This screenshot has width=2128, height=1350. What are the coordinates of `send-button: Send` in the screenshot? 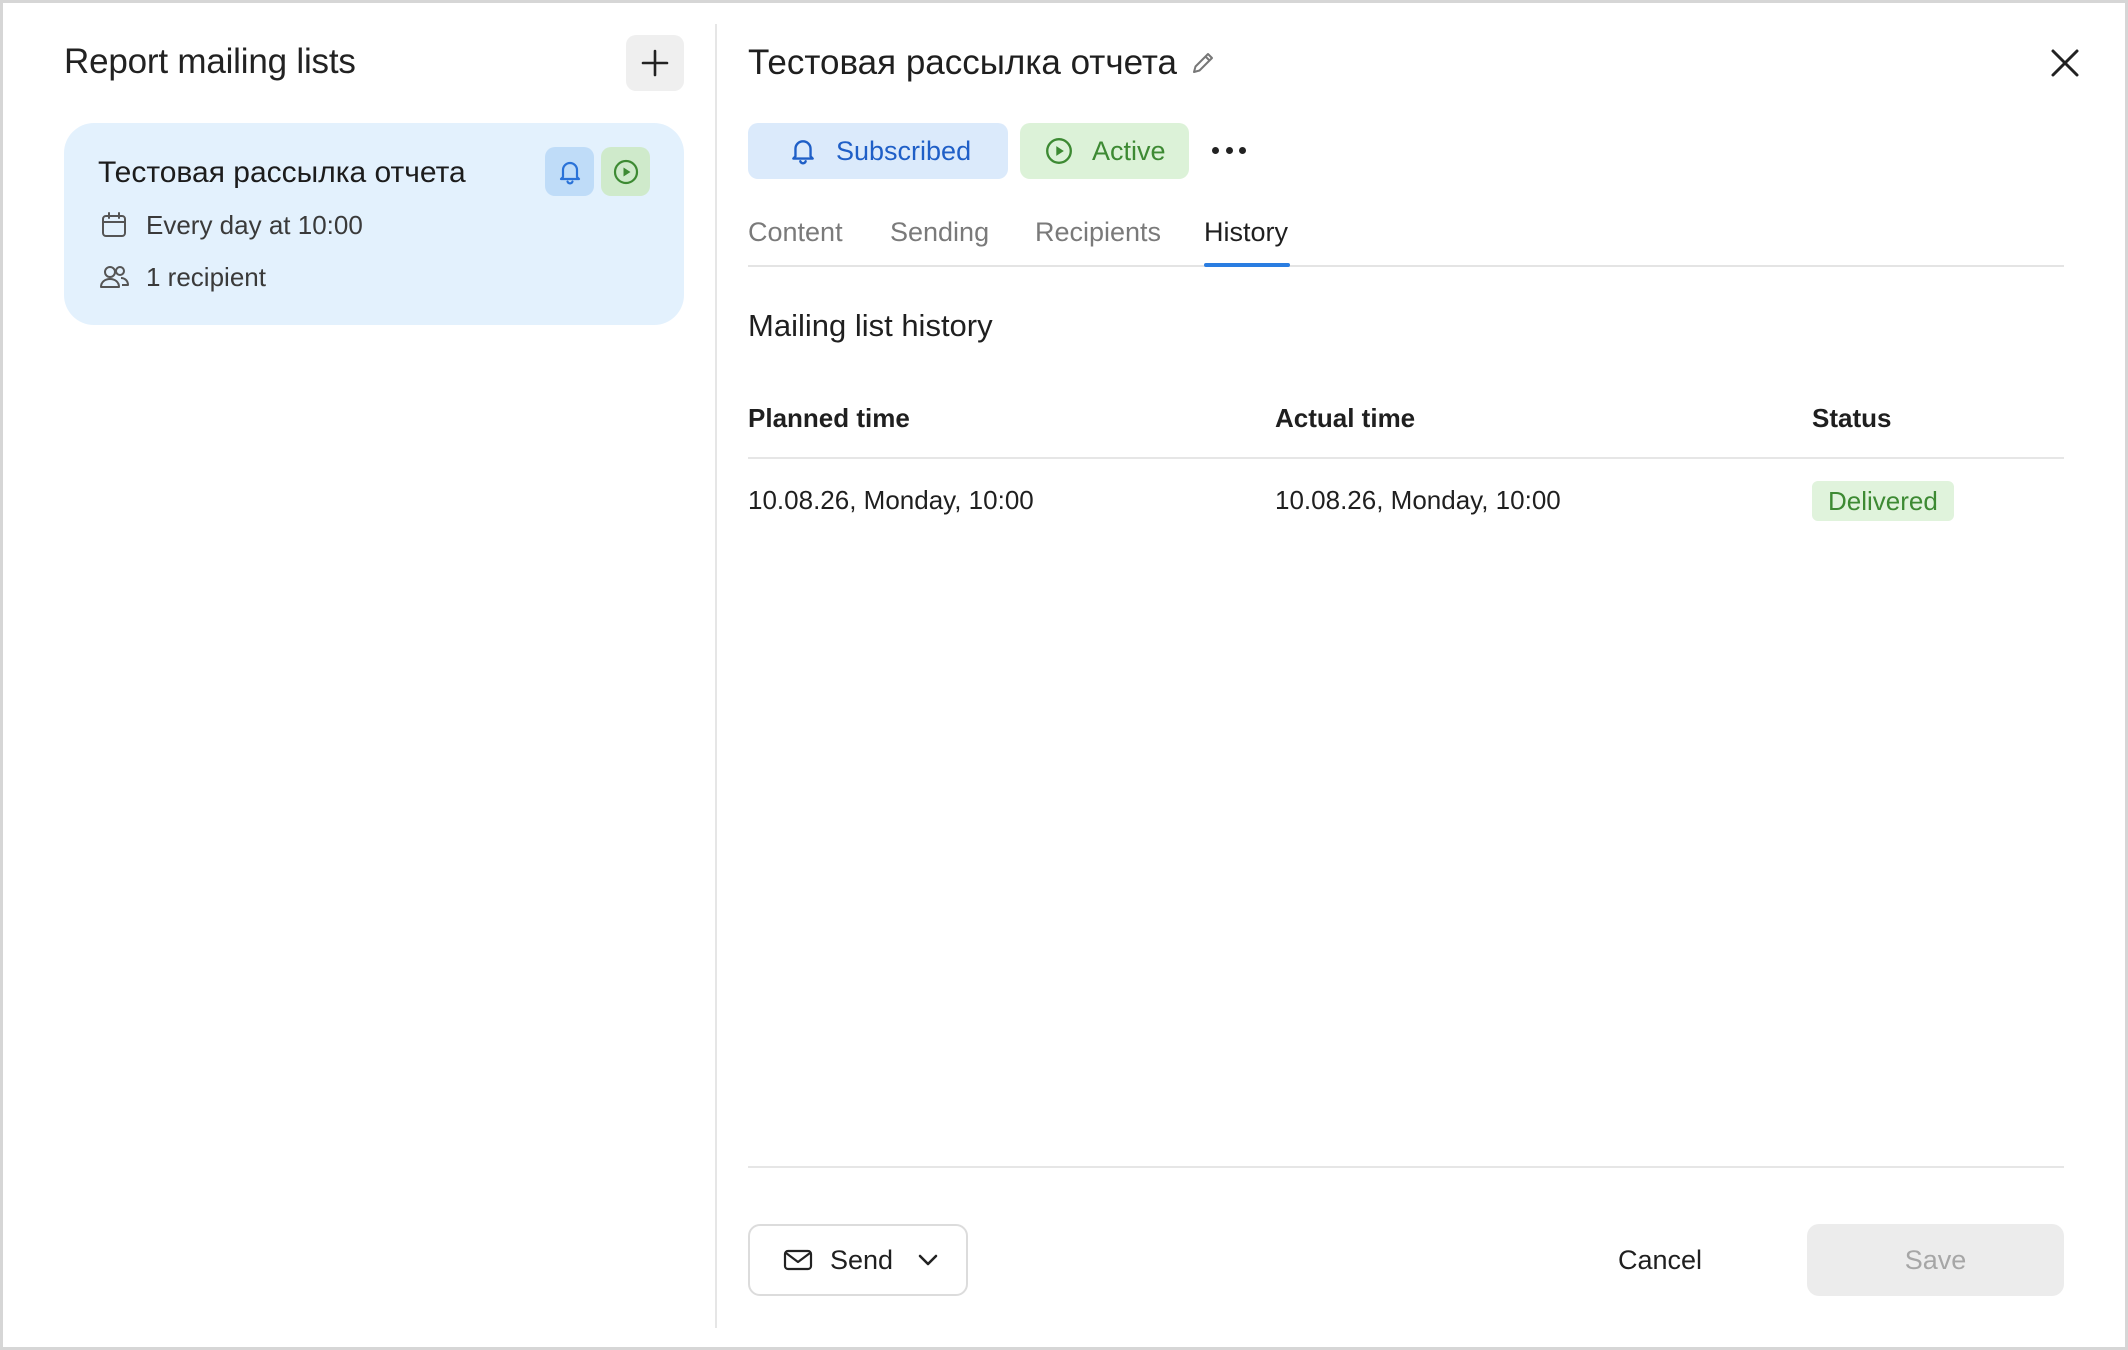 It's located at (858, 1260).